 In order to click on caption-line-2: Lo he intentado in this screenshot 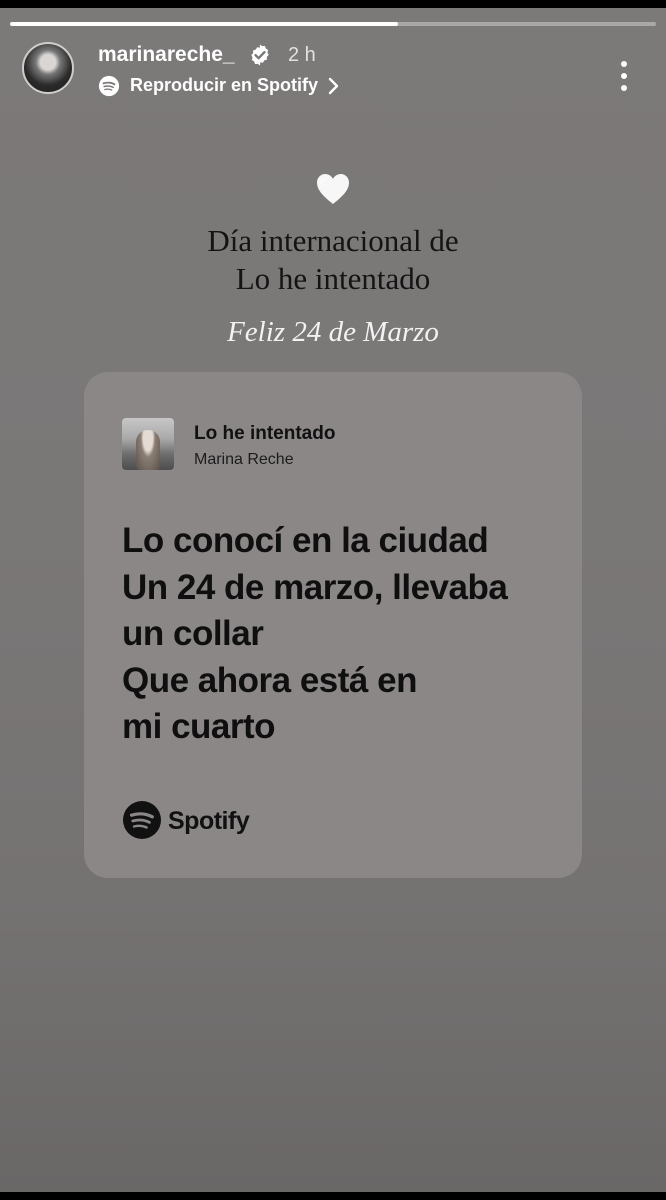, I will do `click(333, 278)`.